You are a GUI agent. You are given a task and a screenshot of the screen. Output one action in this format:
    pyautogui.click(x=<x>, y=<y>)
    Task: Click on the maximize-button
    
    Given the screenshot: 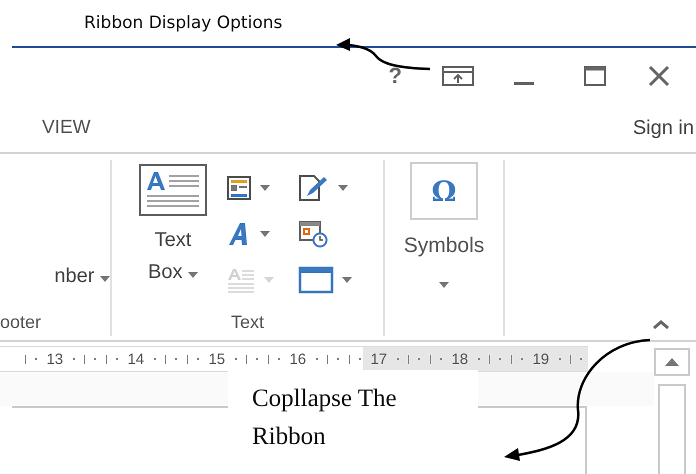 What is the action you would take?
    pyautogui.click(x=595, y=76)
    